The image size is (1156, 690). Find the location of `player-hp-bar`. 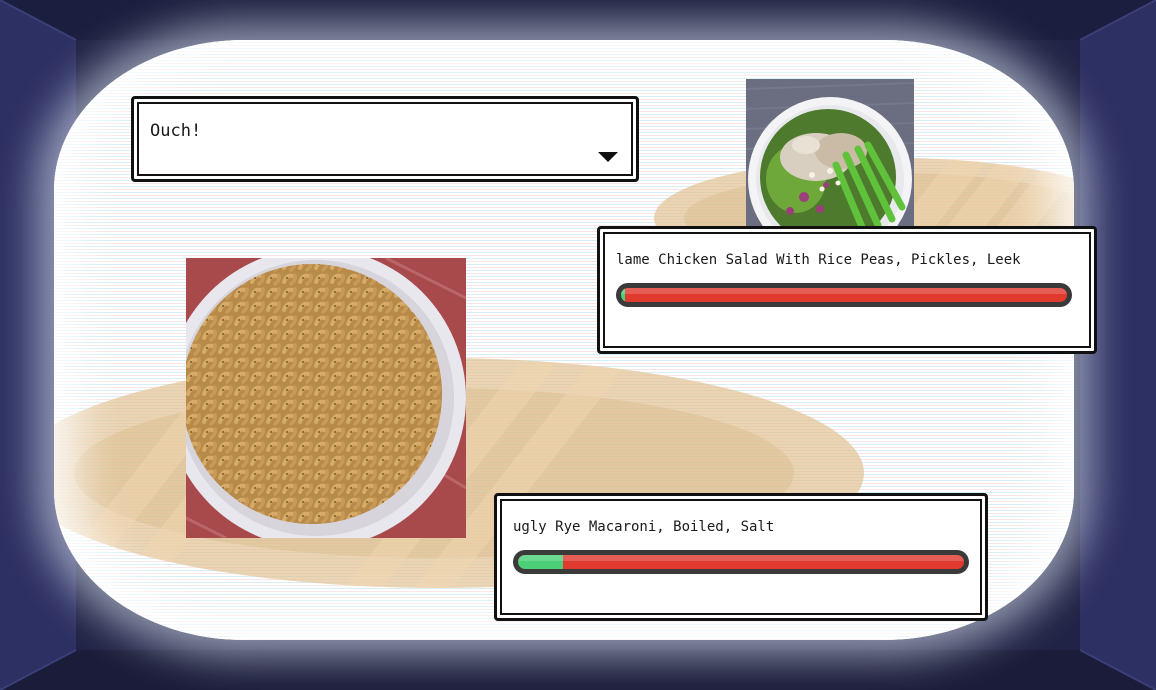

player-hp-bar is located at coordinates (741, 562).